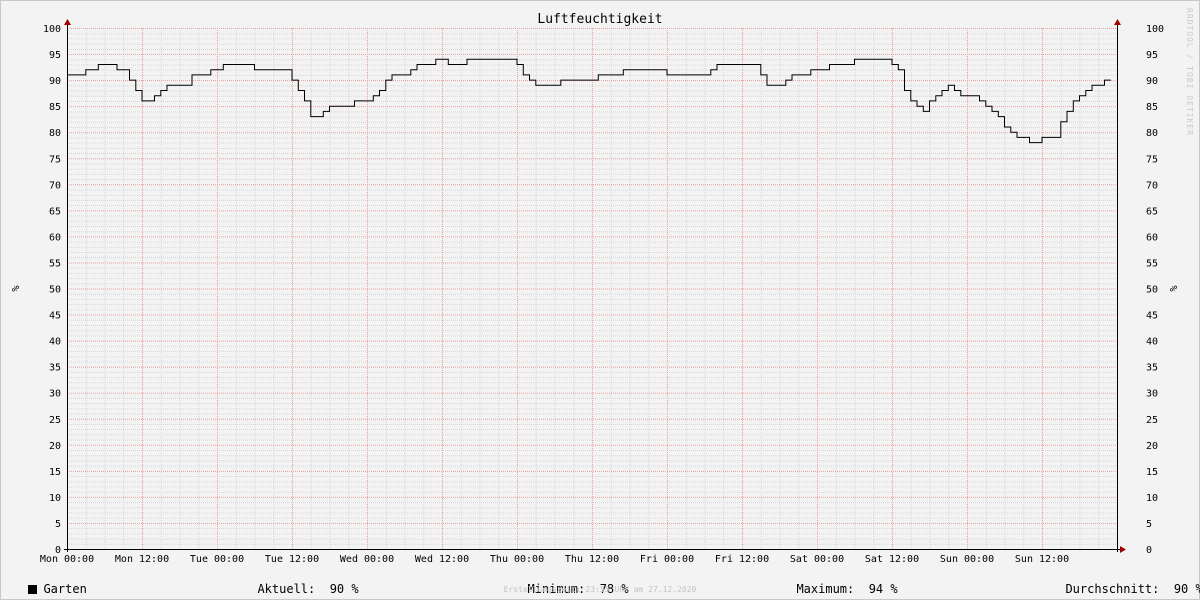 The height and width of the screenshot is (600, 1200). Describe the element at coordinates (599, 19) in the screenshot. I see `chart-title: Luftfeuchtigkeit` at that location.